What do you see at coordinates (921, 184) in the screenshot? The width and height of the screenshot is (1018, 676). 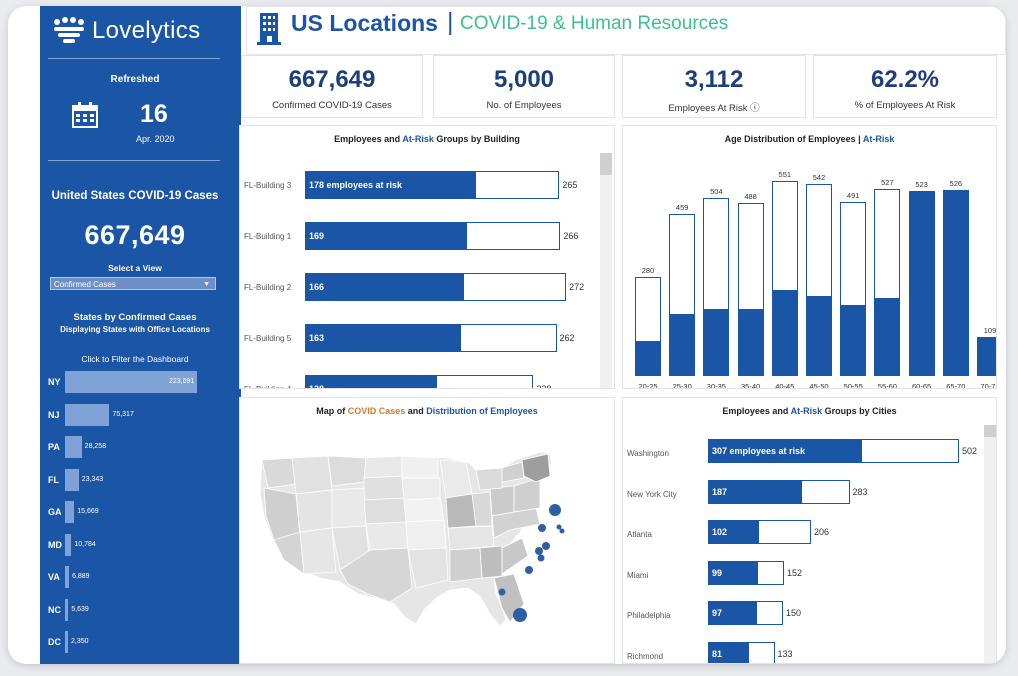 I see `age-total-value: 523` at bounding box center [921, 184].